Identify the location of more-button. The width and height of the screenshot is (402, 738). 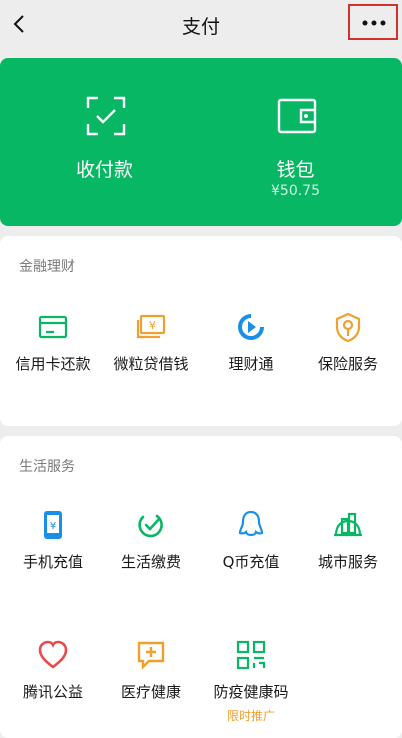
(373, 22).